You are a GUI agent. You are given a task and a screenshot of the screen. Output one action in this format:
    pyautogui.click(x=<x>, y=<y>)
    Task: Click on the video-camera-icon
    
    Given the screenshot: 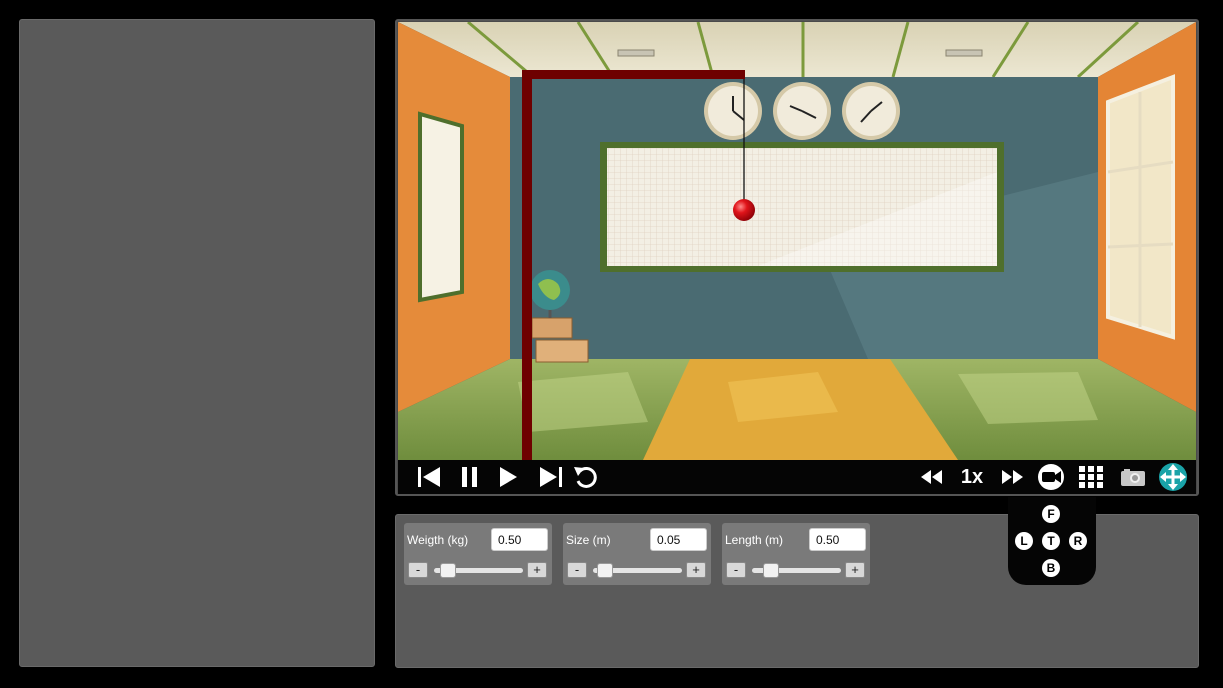 What is the action you would take?
    pyautogui.click(x=1051, y=477)
    